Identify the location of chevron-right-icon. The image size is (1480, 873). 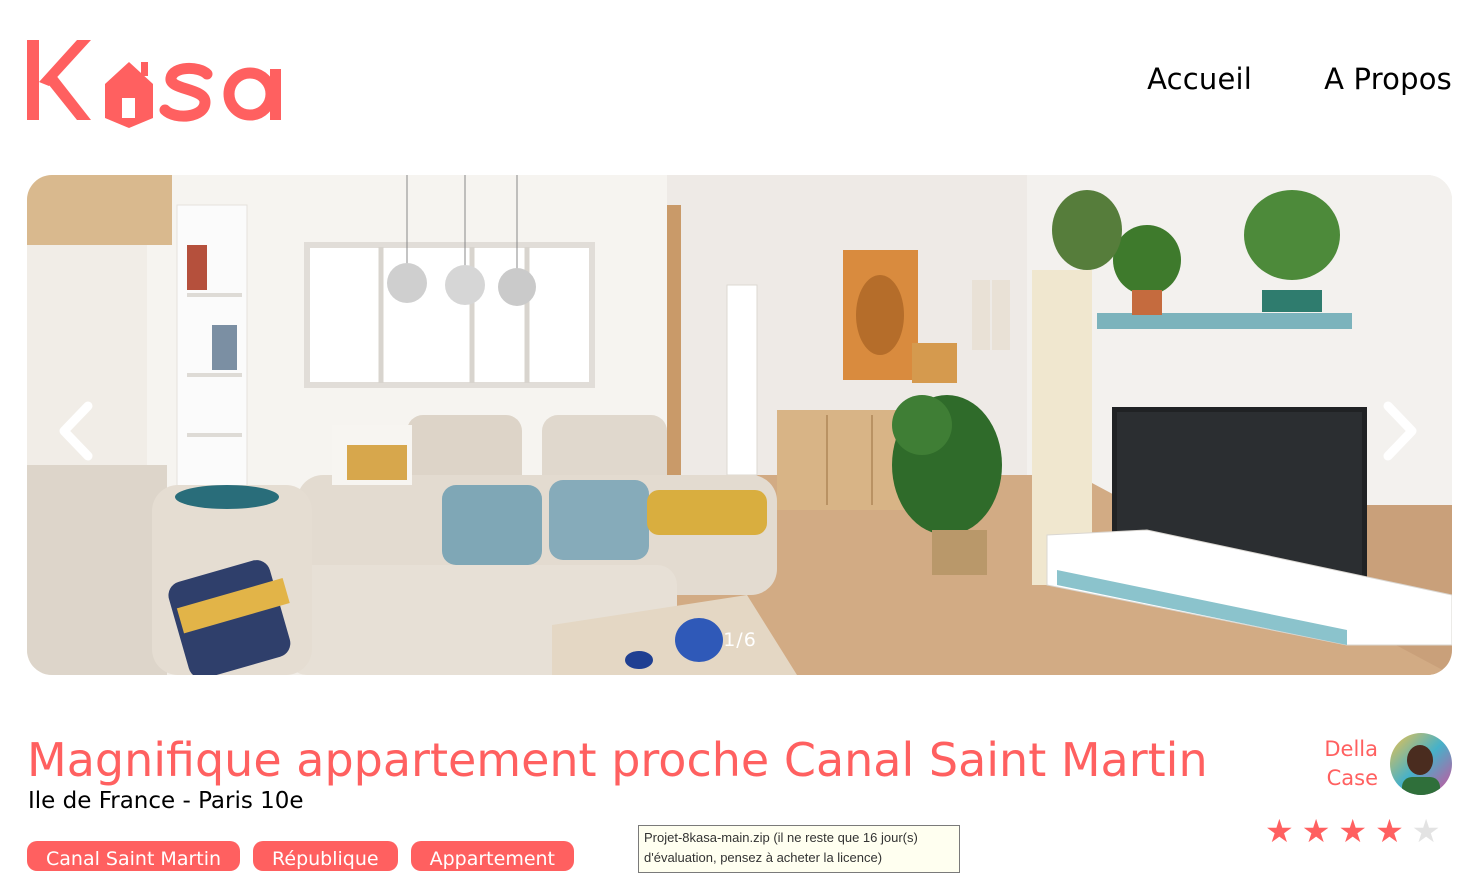
(1400, 431).